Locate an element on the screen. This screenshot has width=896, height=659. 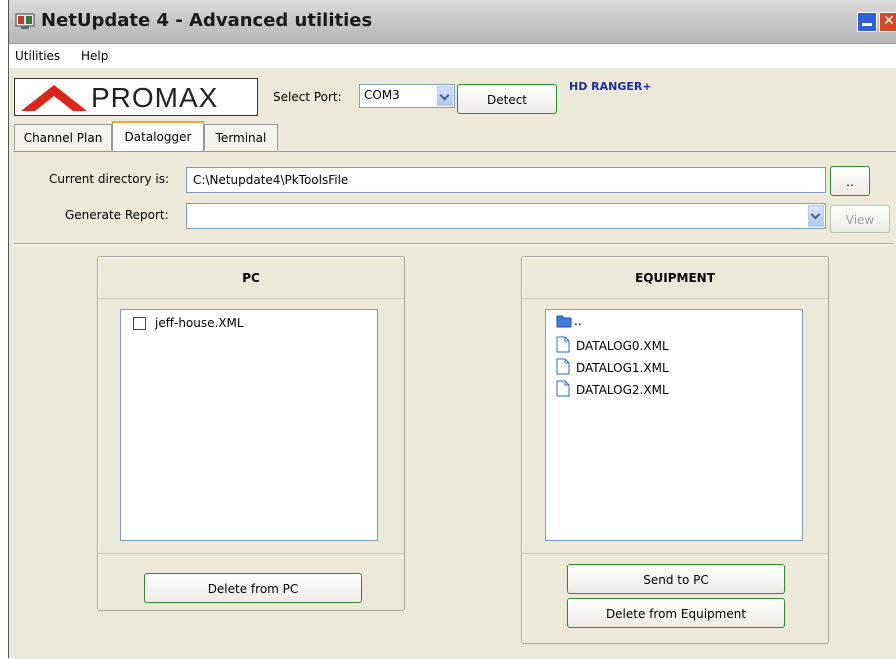
select-port-label: Select Port: is located at coordinates (307, 97).